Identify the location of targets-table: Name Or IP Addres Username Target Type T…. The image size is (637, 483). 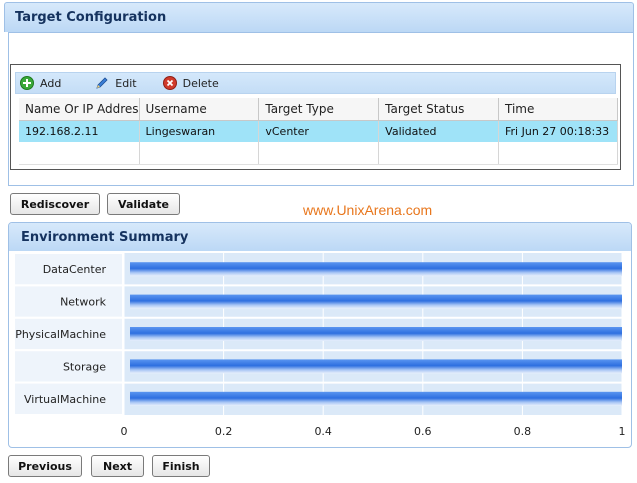
(318, 131).